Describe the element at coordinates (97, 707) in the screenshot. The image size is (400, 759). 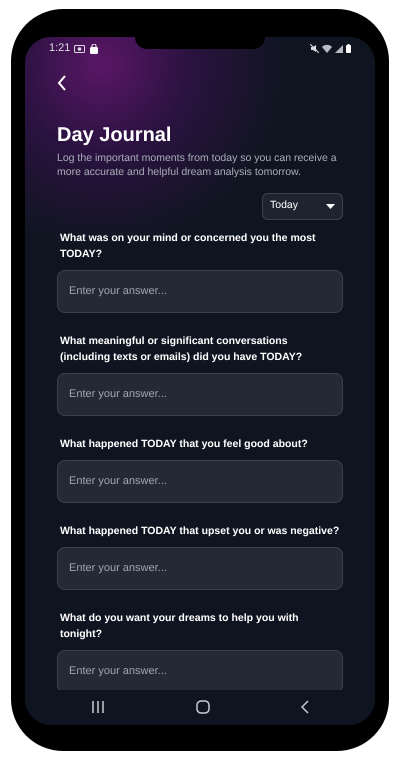
I see `recent-apps-icon` at that location.